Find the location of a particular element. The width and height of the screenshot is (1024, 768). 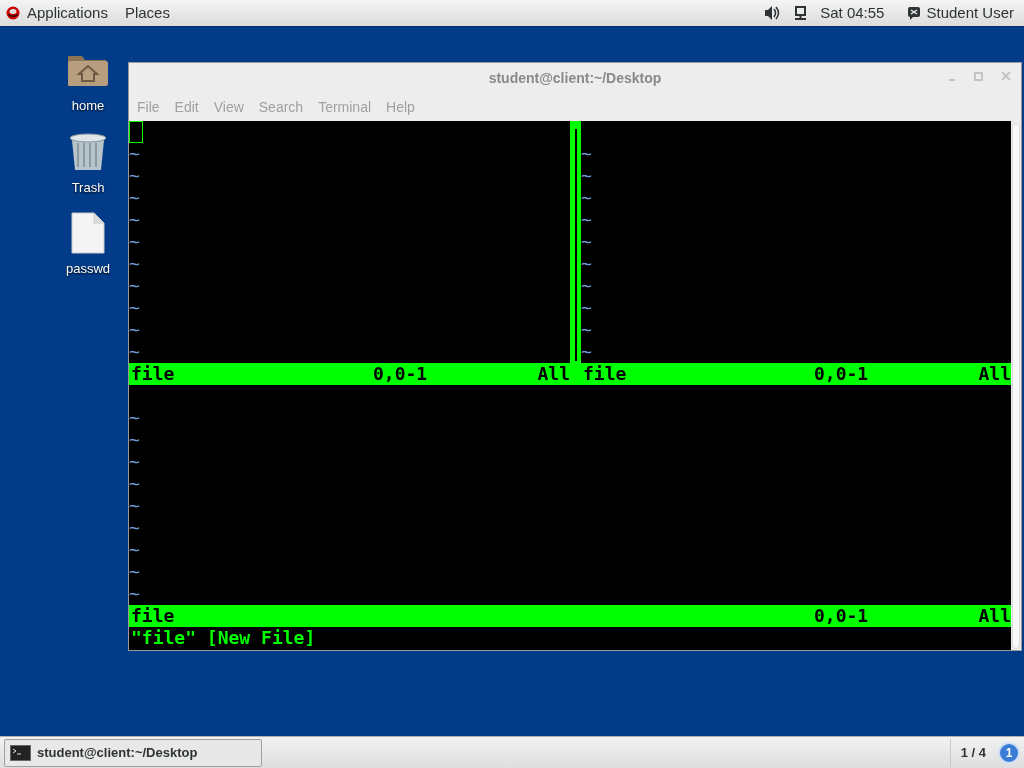

network-icon is located at coordinates (801, 13).